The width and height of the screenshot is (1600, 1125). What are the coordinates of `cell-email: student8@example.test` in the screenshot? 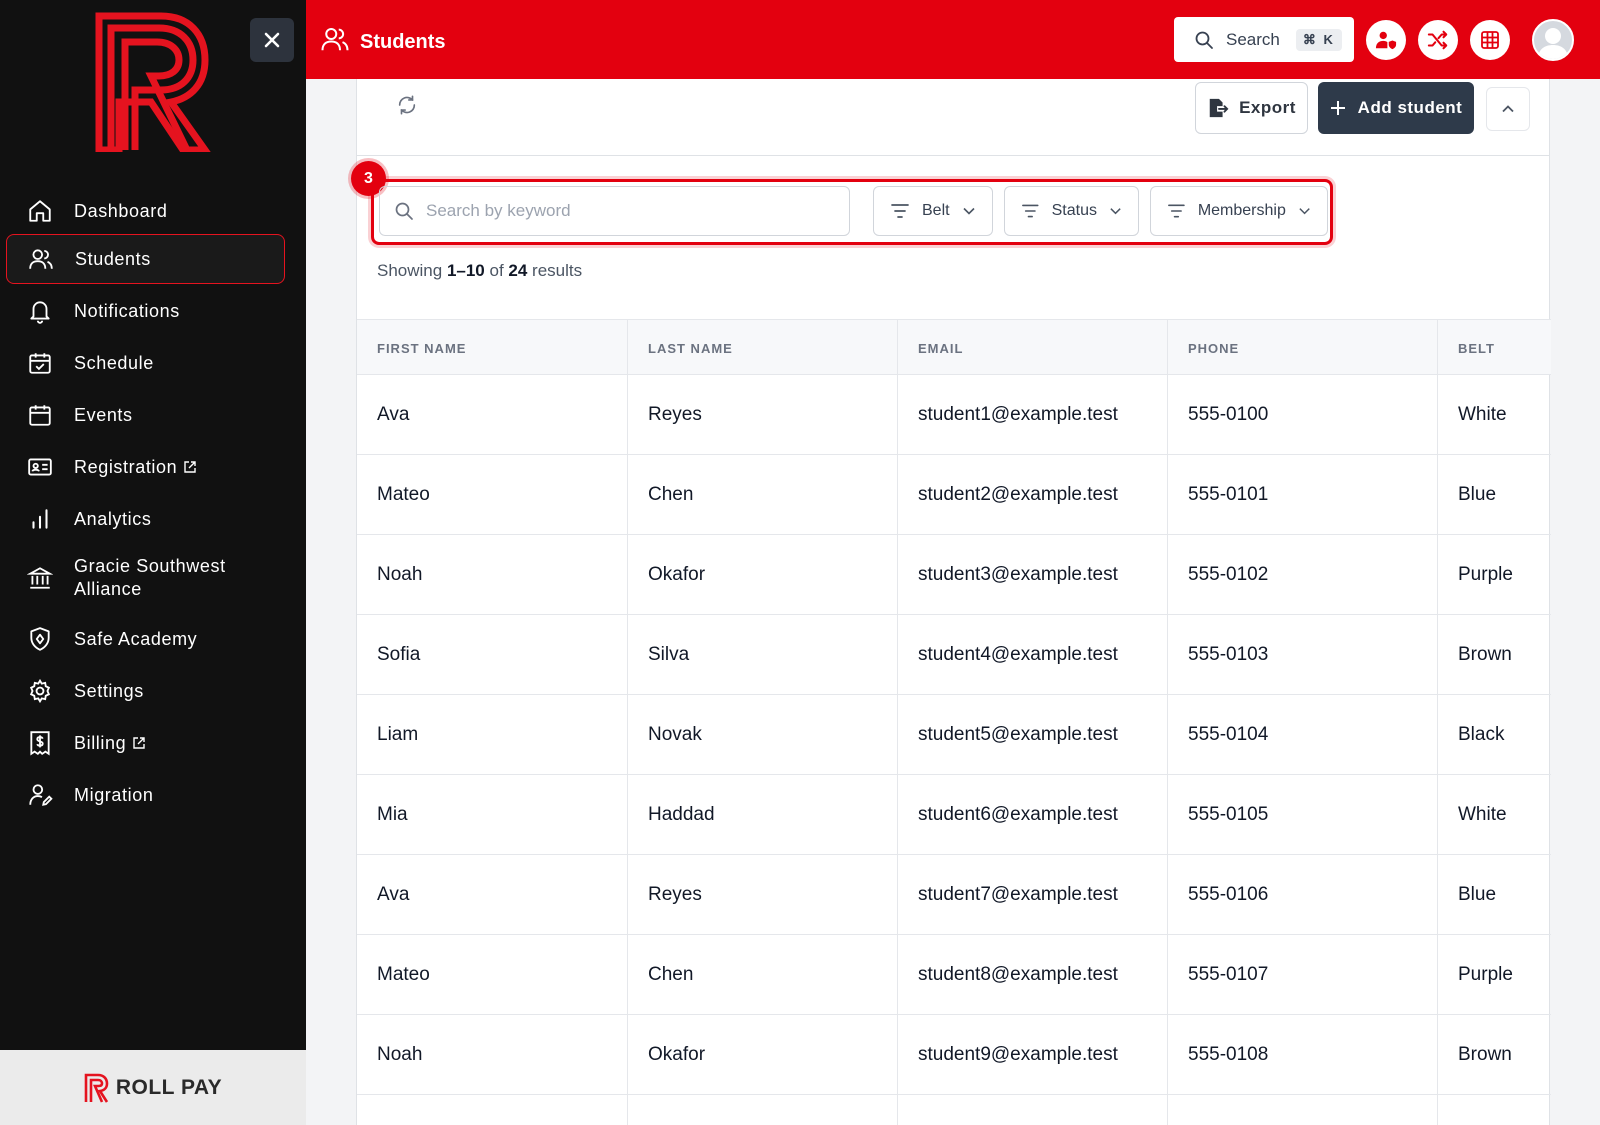 It's located at (1033, 975).